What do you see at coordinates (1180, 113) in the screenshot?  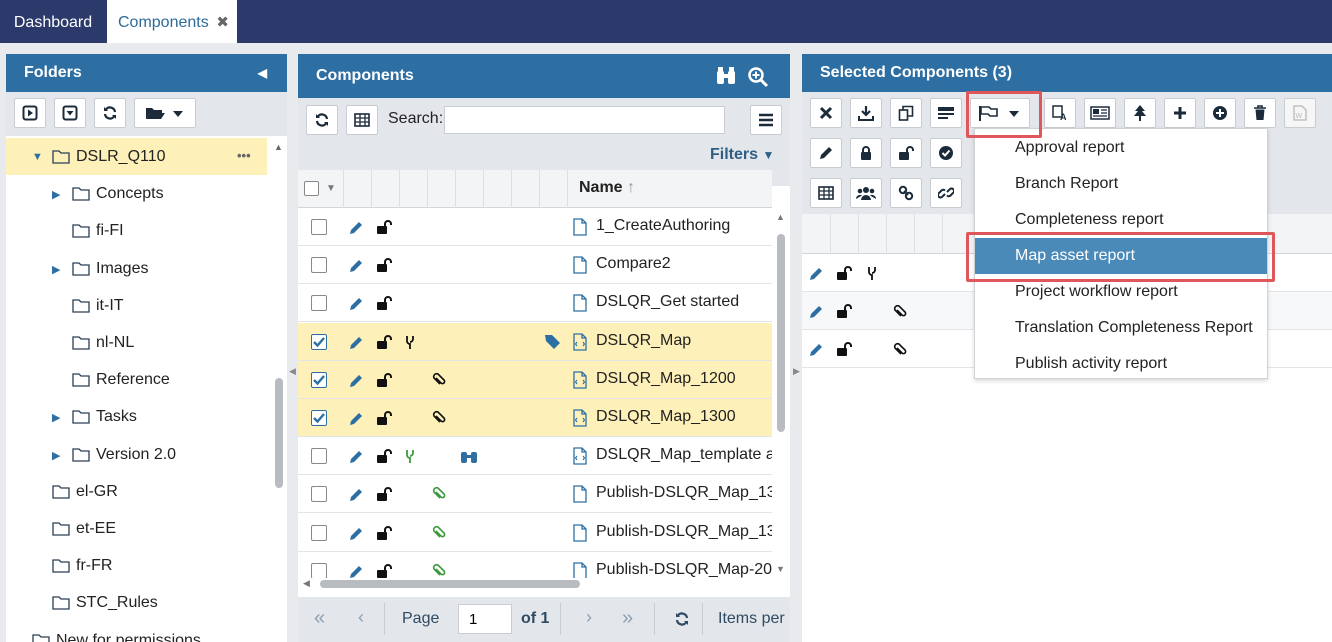 I see `add-button` at bounding box center [1180, 113].